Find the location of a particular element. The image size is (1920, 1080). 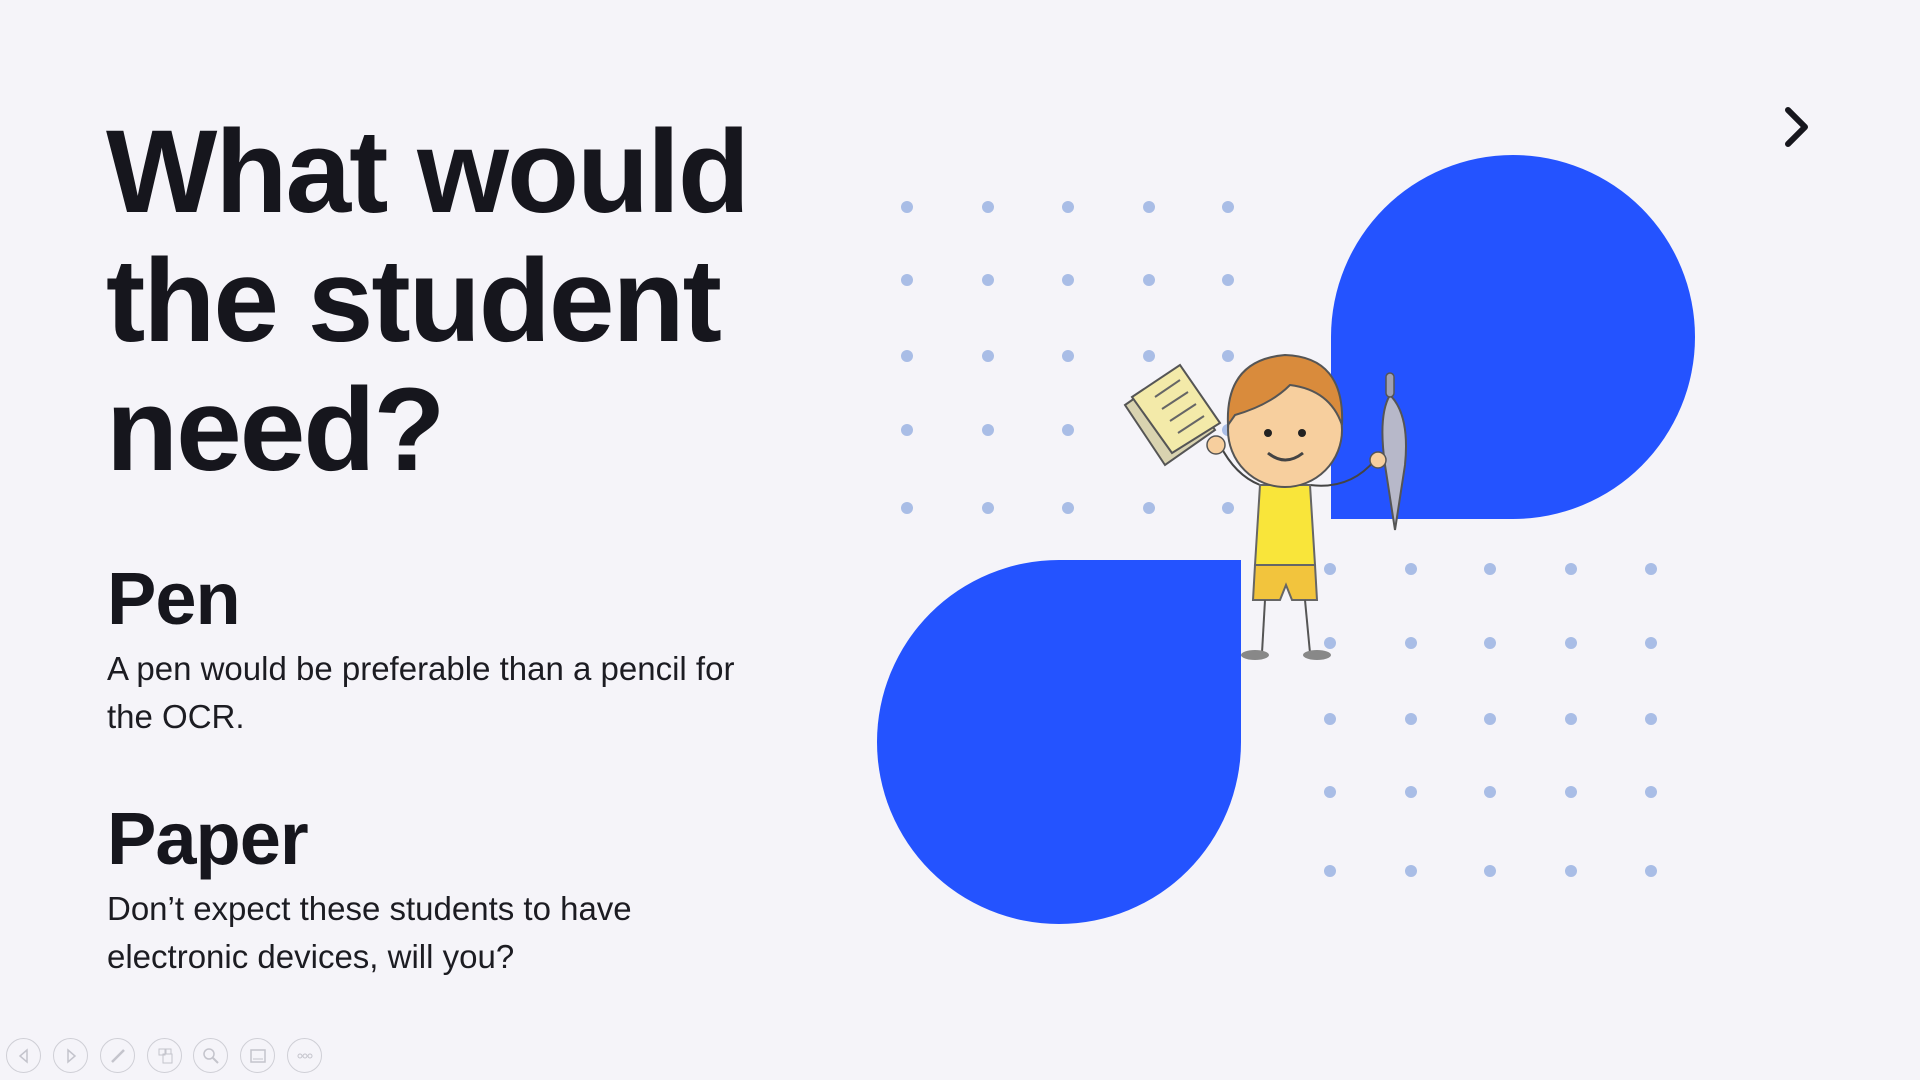

more-icon is located at coordinates (304, 1055).